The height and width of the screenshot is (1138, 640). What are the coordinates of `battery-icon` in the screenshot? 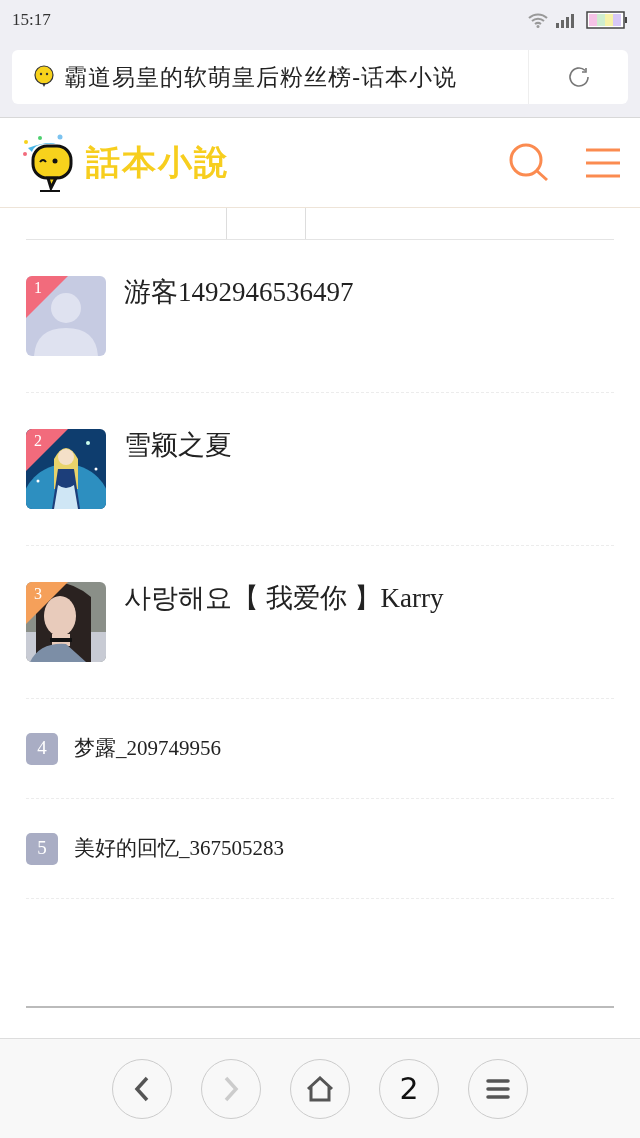 It's located at (607, 20).